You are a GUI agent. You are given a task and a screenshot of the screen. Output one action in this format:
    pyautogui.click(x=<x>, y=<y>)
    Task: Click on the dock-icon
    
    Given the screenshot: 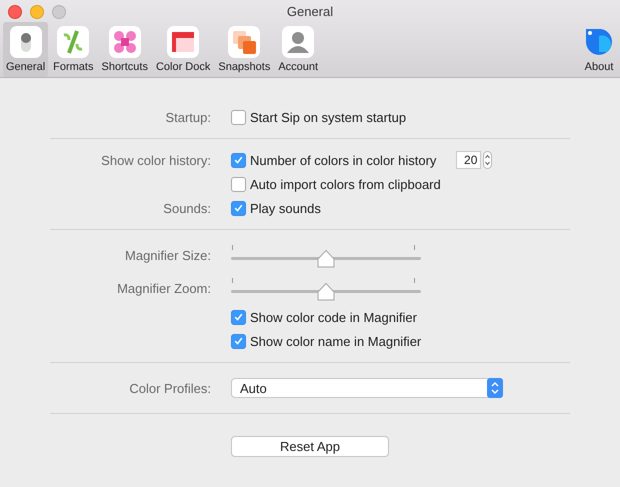 What is the action you would take?
    pyautogui.click(x=183, y=42)
    